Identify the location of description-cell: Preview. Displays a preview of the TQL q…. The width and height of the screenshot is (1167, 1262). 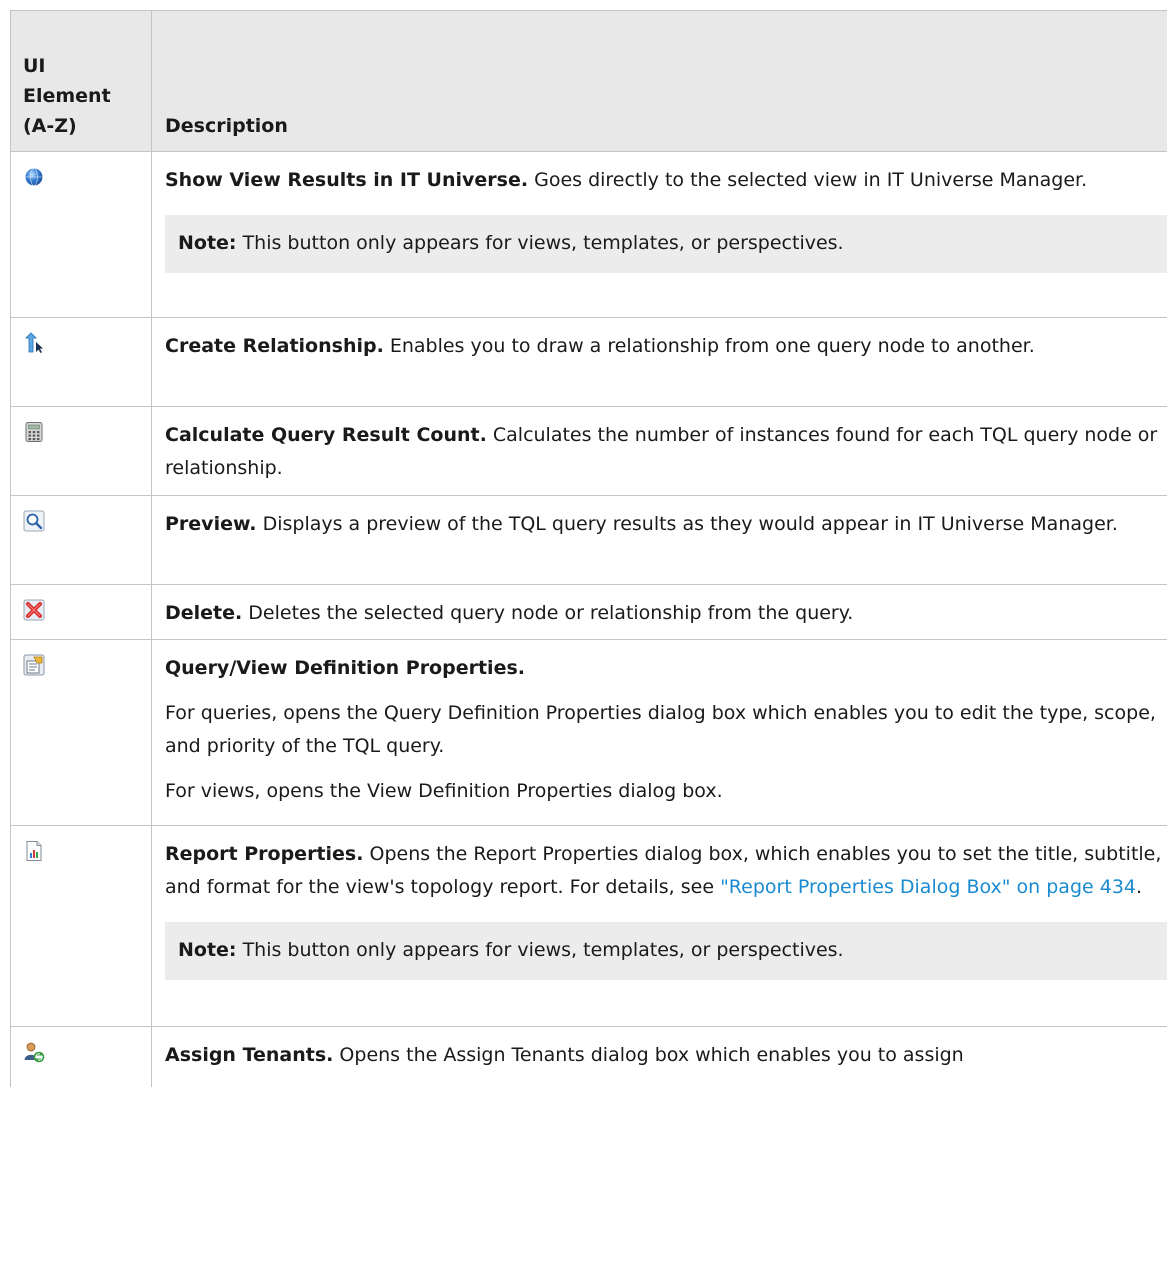
(659, 540).